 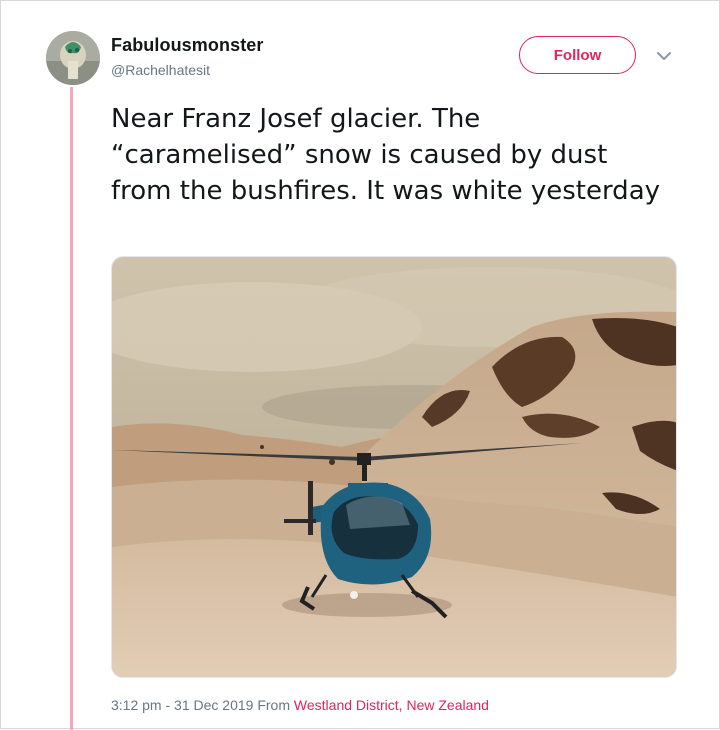 I want to click on from-label: From, so click(x=273, y=705).